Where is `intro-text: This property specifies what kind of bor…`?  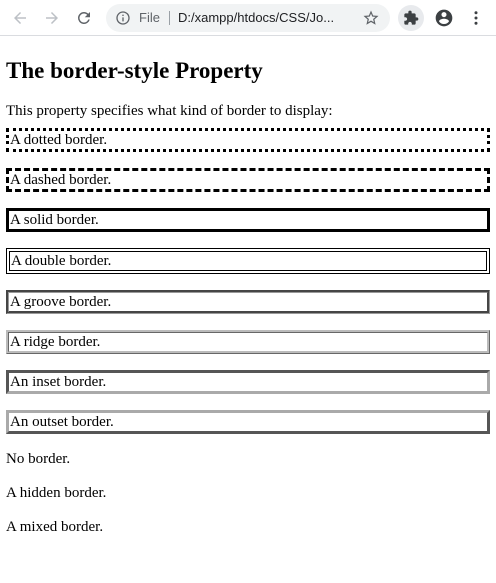 intro-text: This property specifies what kind of bor… is located at coordinates (169, 111).